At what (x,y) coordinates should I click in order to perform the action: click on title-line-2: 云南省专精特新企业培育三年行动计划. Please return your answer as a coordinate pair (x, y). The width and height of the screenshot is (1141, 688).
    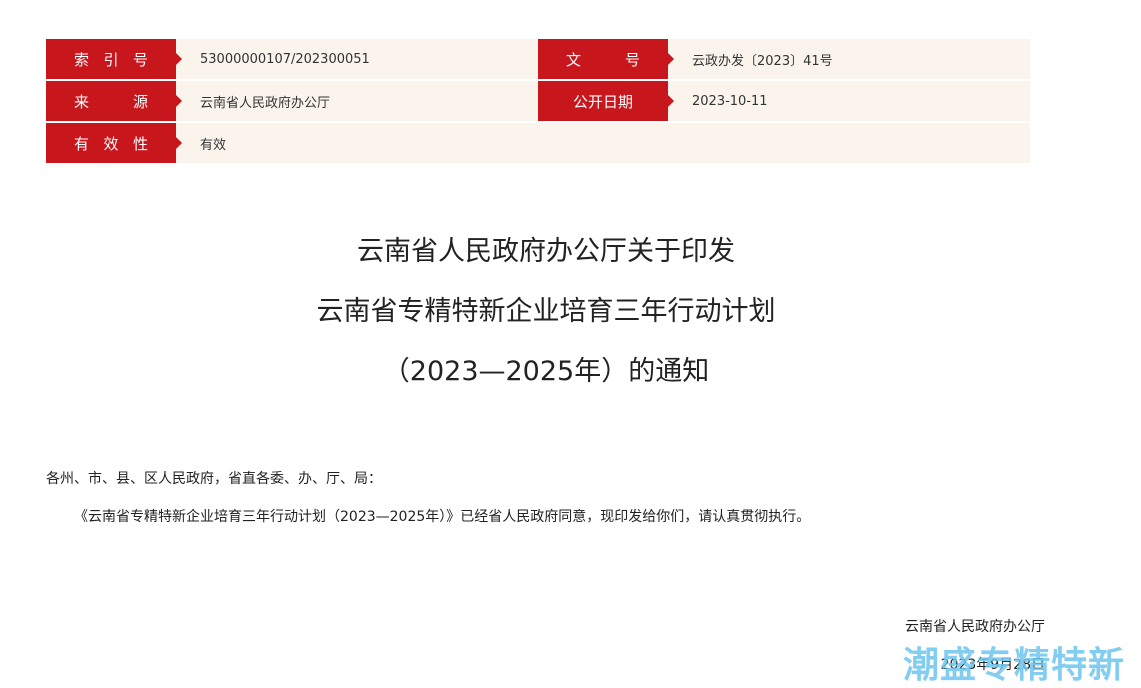
    Looking at the image, I should click on (546, 311).